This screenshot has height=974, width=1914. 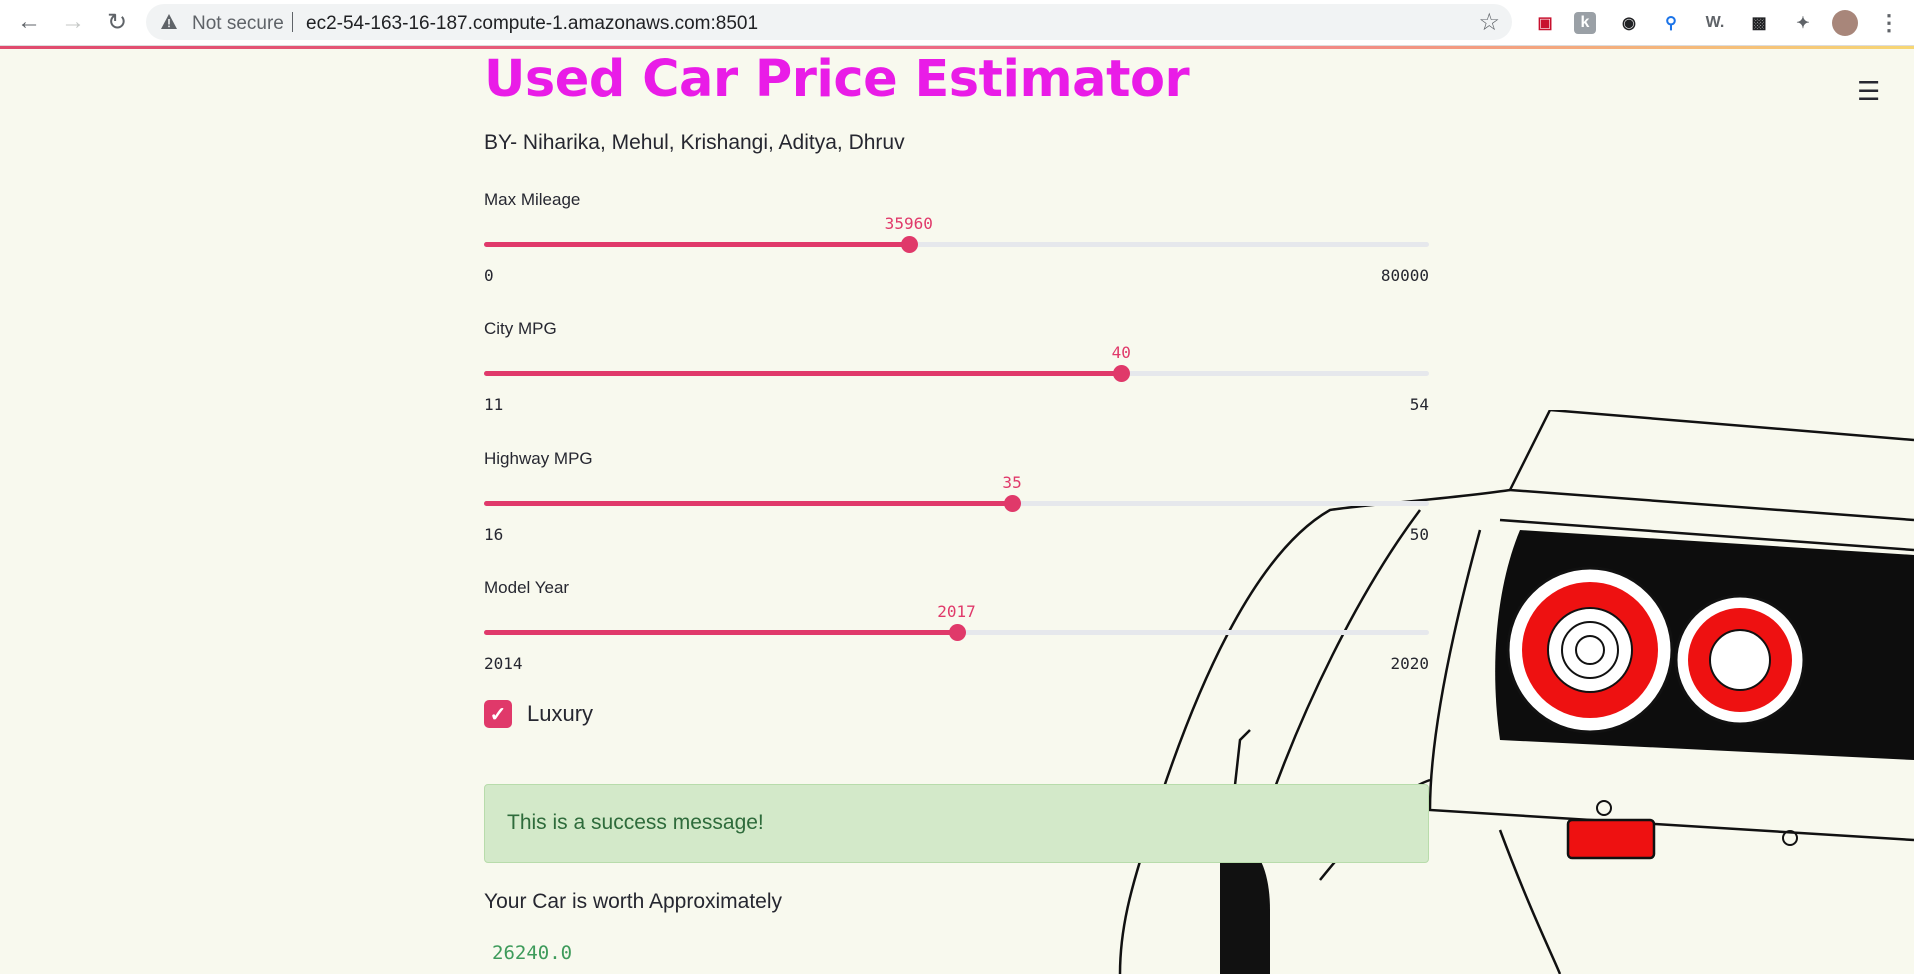 What do you see at coordinates (956, 611) in the screenshot?
I see `slider-value: 2017` at bounding box center [956, 611].